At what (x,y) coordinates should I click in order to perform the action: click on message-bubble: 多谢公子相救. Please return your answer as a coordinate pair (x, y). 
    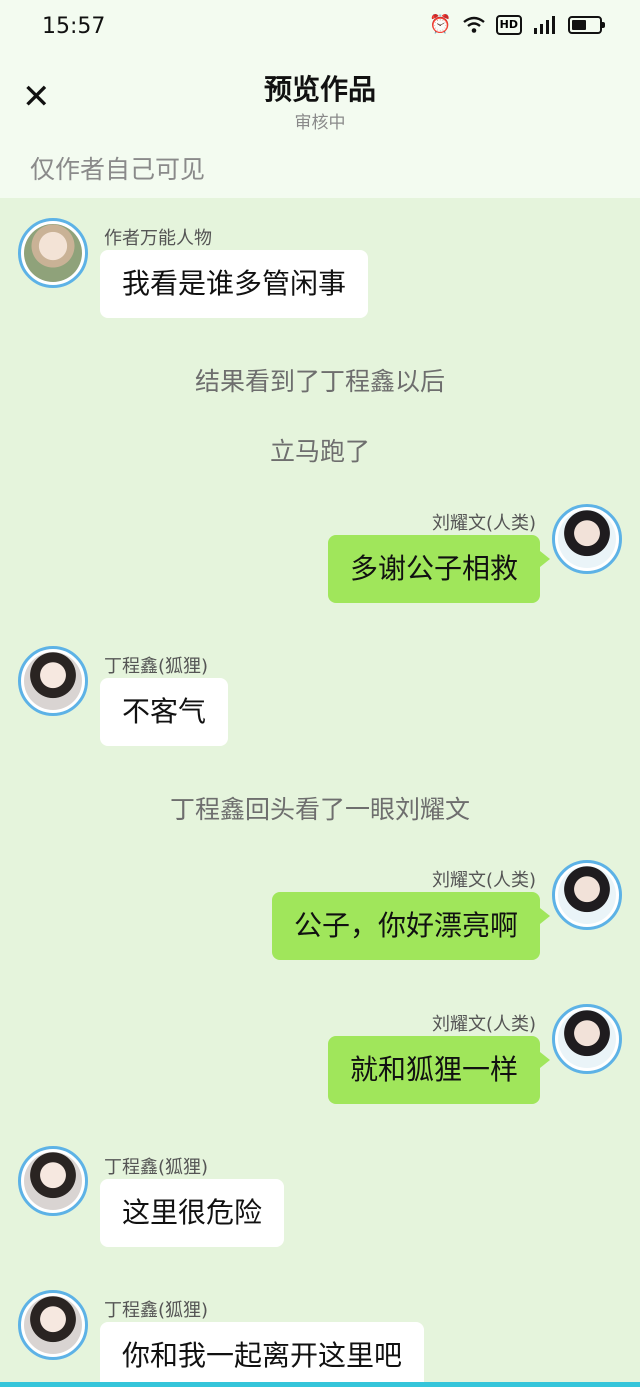
    Looking at the image, I should click on (439, 569).